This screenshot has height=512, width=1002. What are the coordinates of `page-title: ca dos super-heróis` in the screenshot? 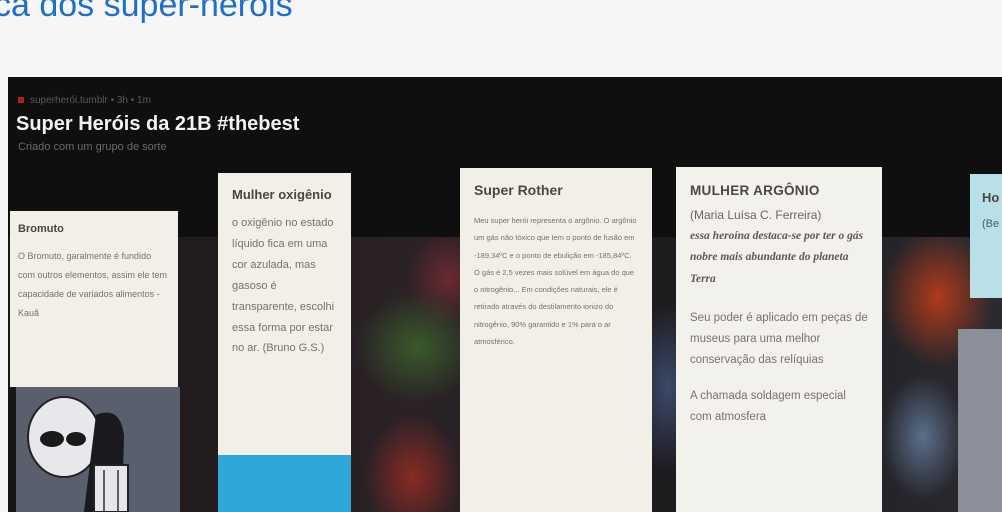 It's located at (146, 12).